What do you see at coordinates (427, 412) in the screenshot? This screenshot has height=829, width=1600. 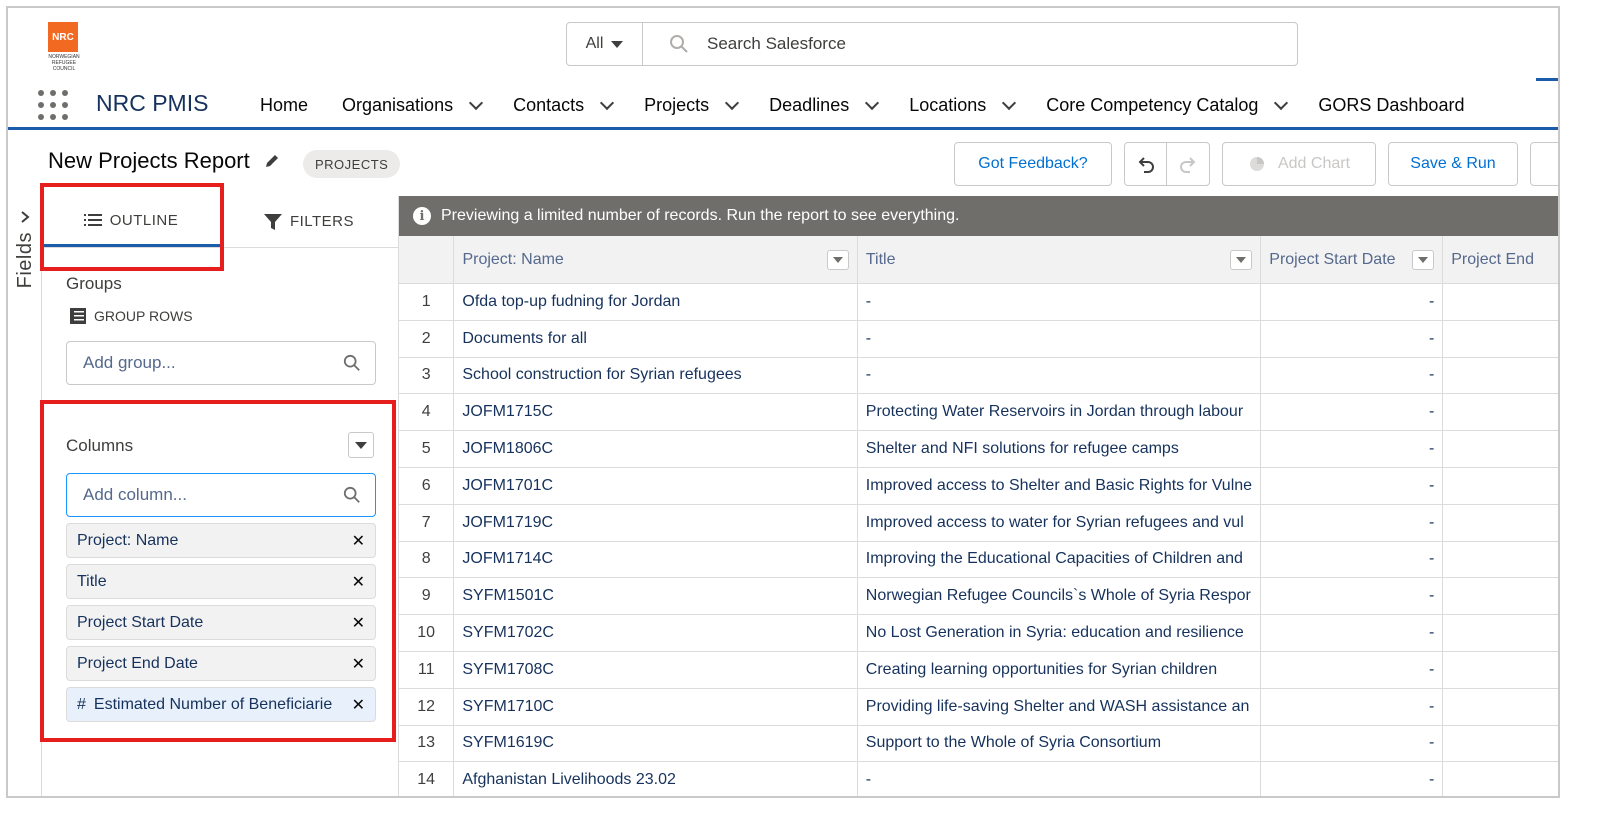 I see `row-number: 4` at bounding box center [427, 412].